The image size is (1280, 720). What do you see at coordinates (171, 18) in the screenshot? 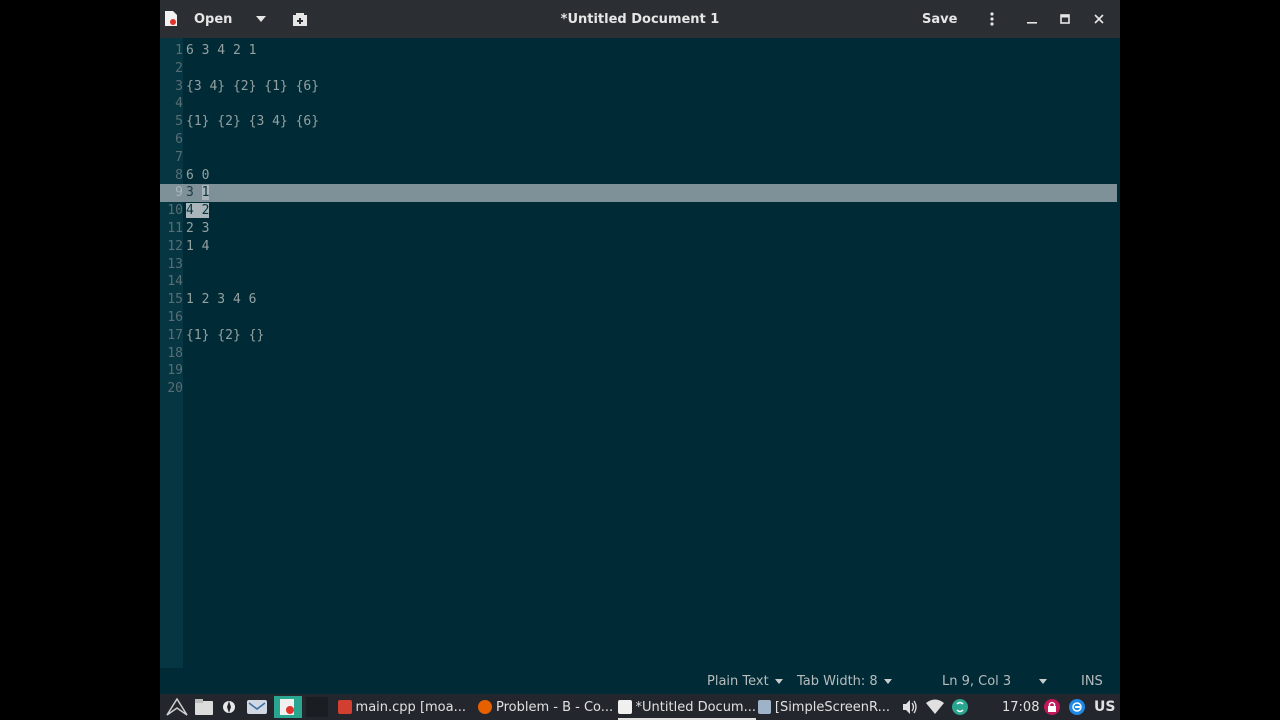
I see `text-editor-app-icon` at bounding box center [171, 18].